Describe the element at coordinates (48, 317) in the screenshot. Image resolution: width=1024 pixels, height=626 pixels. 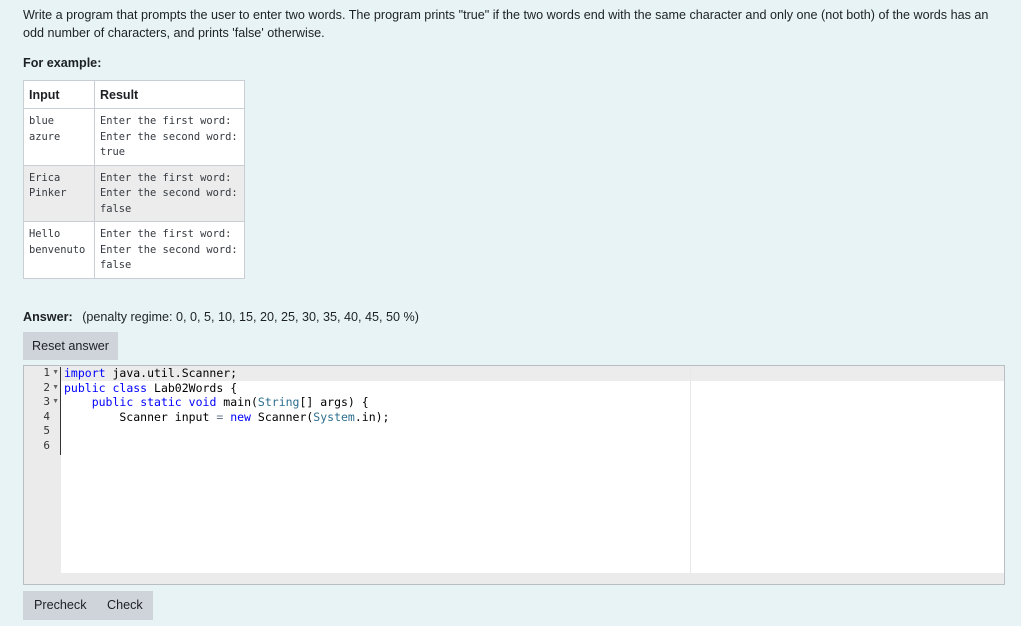
I see `answer-label: Answer:` at that location.